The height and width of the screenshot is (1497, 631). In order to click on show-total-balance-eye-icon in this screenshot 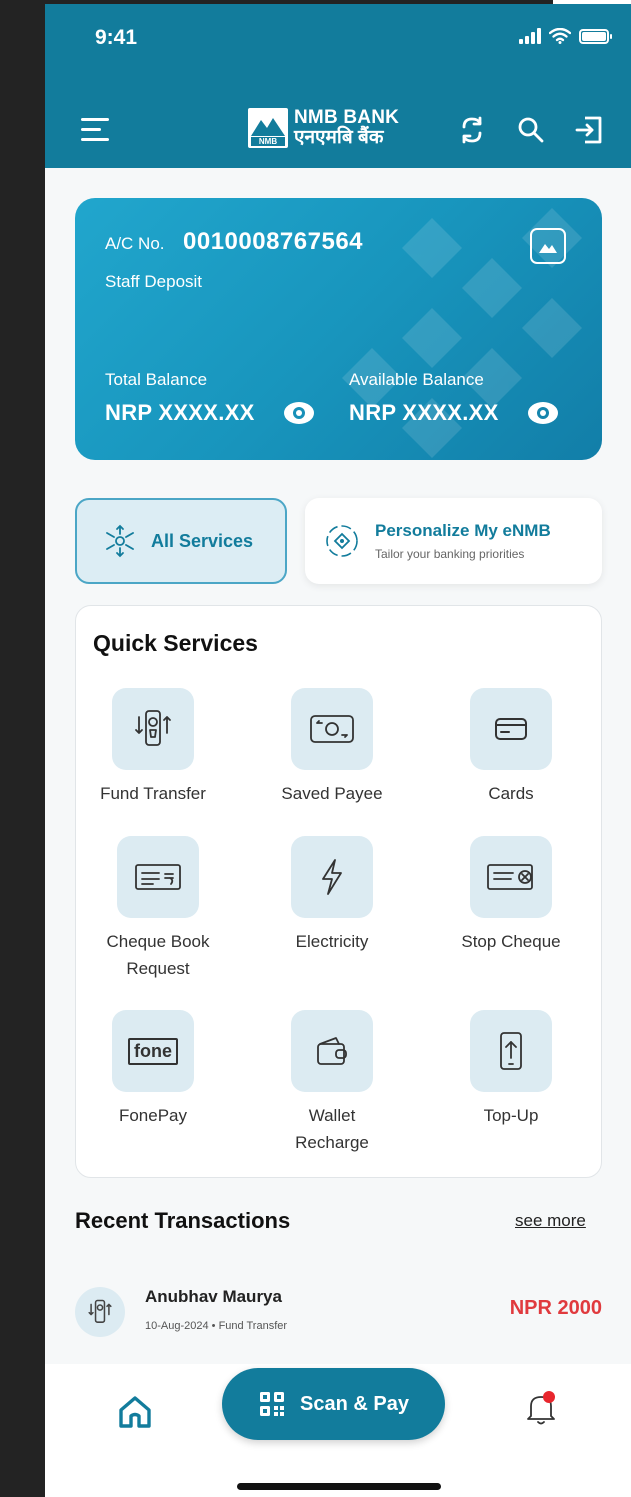, I will do `click(299, 413)`.